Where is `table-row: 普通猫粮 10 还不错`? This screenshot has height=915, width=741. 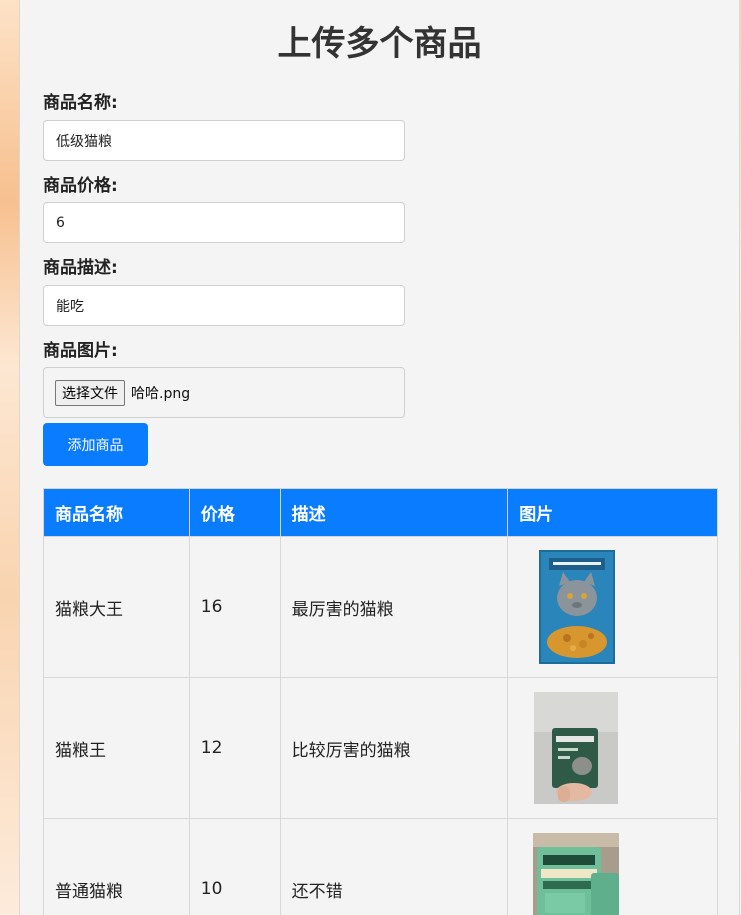 table-row: 普通猫粮 10 还不错 is located at coordinates (380, 866).